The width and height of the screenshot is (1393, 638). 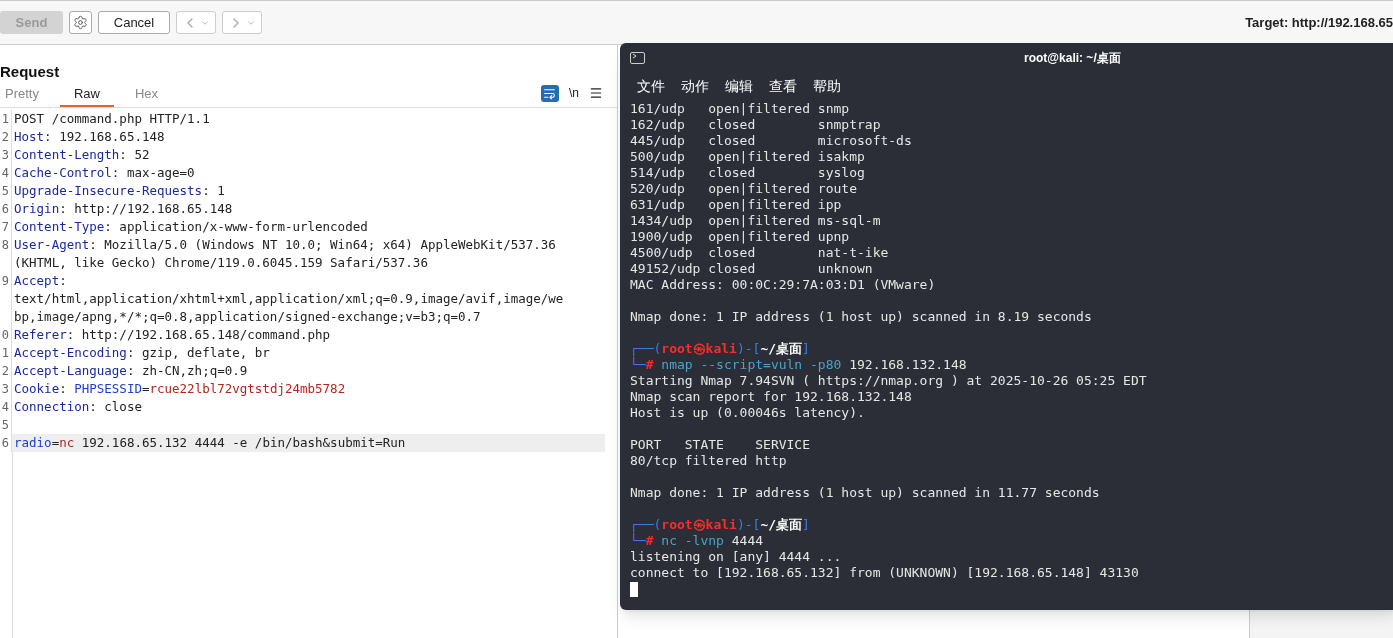 What do you see at coordinates (755, 125) in the screenshot?
I see `terminal-line: 162/udp closed snmptrap` at bounding box center [755, 125].